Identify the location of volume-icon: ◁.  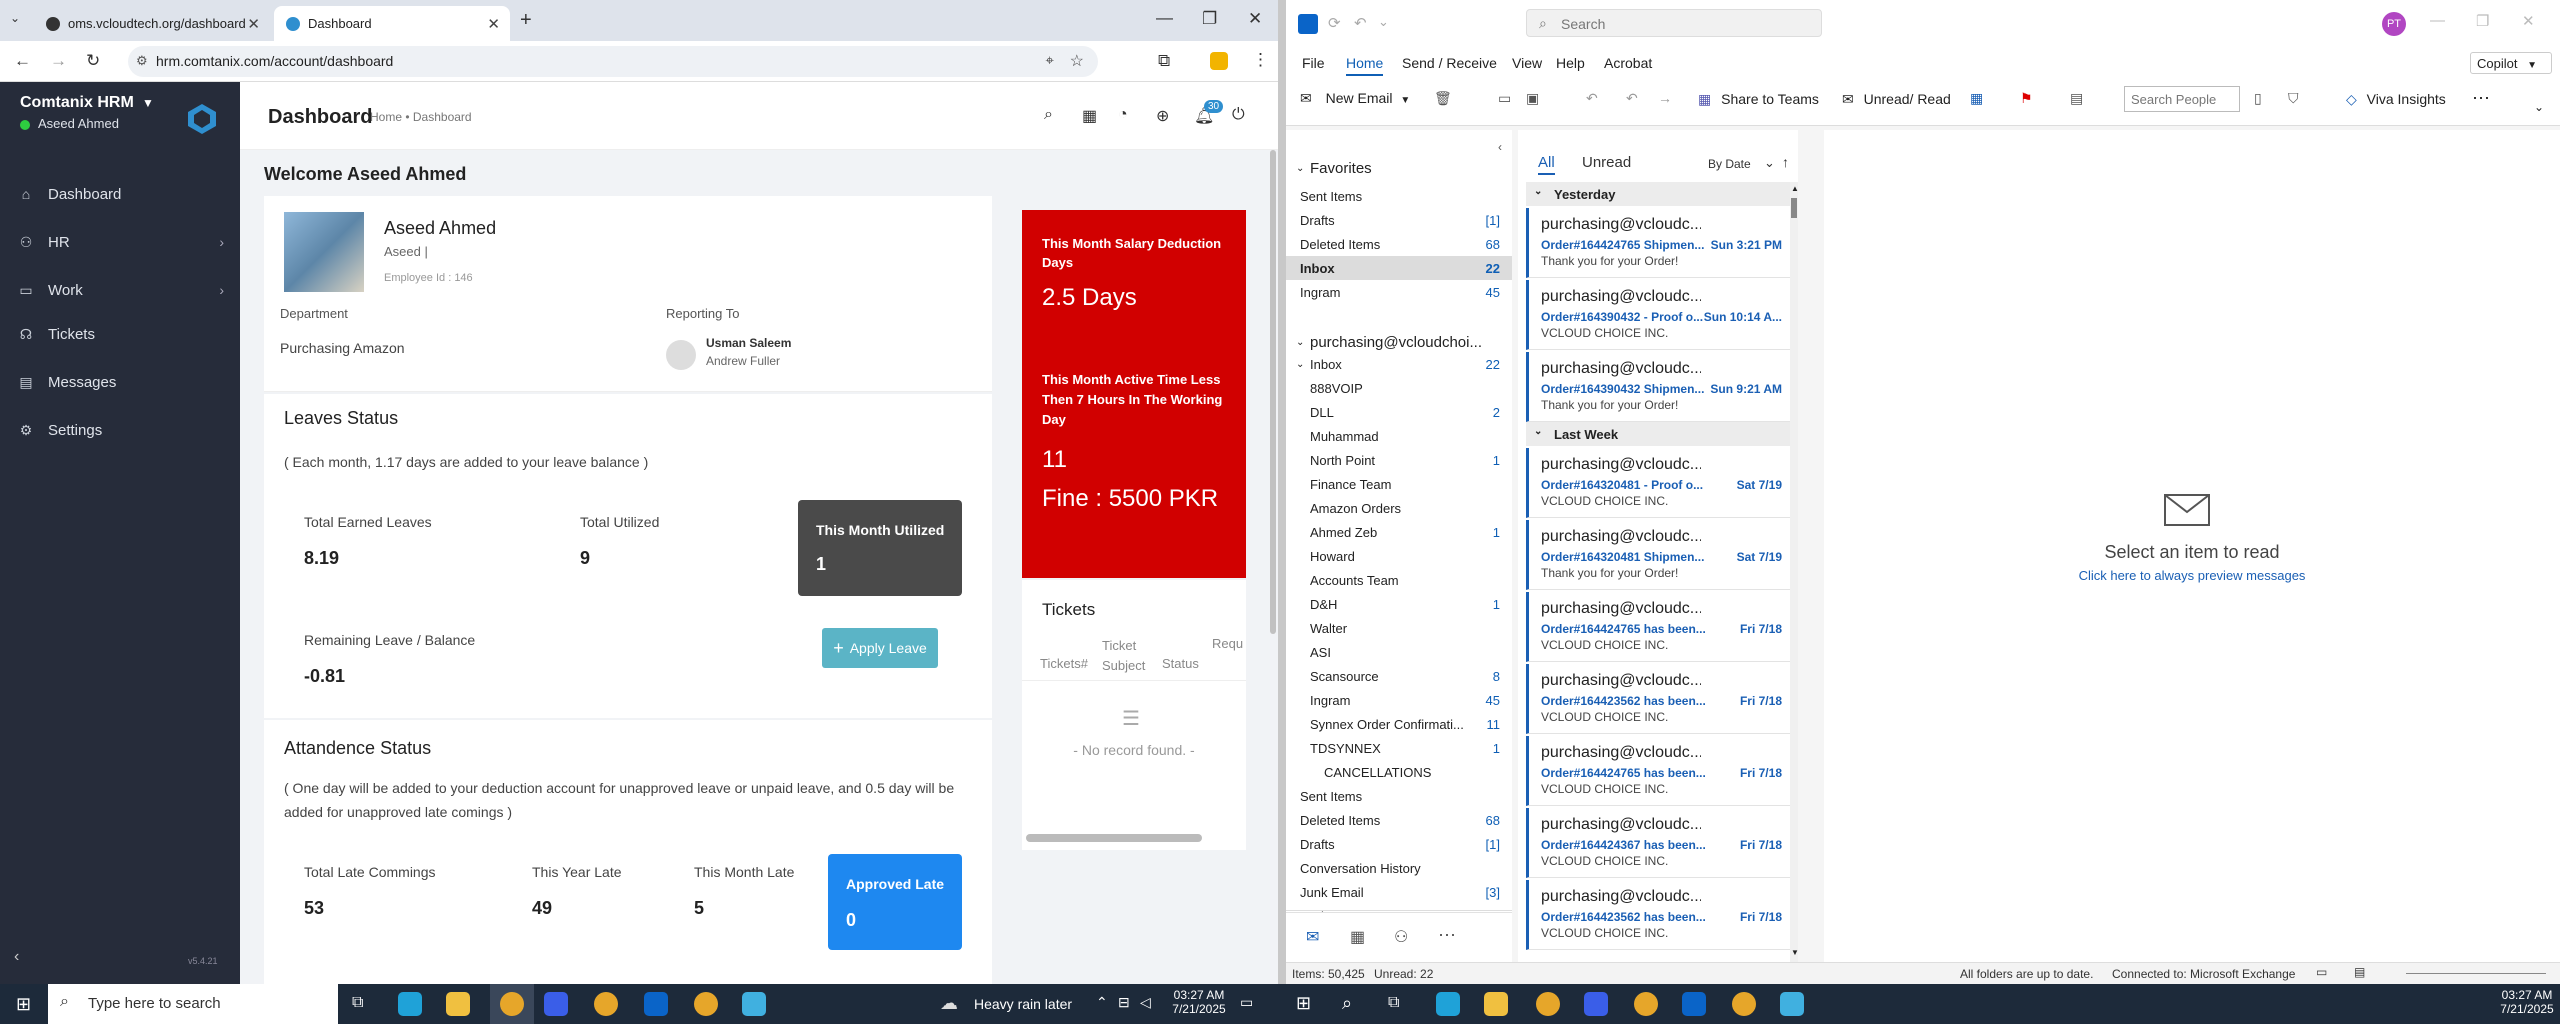
(1145, 1002).